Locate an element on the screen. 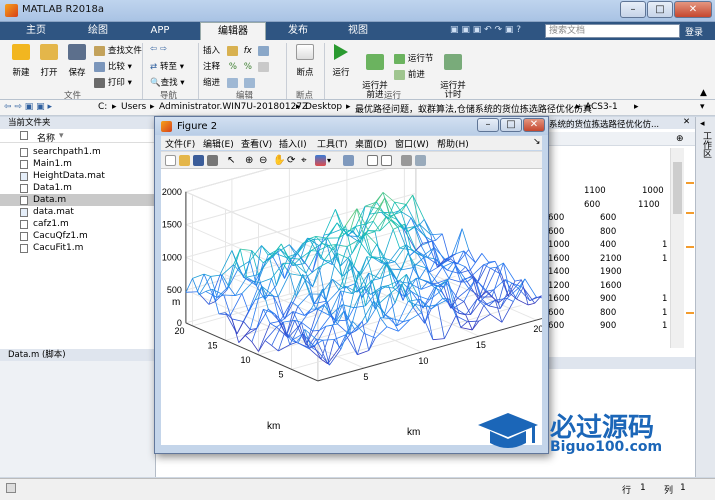 This screenshot has width=715, height=500. menu-tools: 工具(T) is located at coordinates (332, 143).